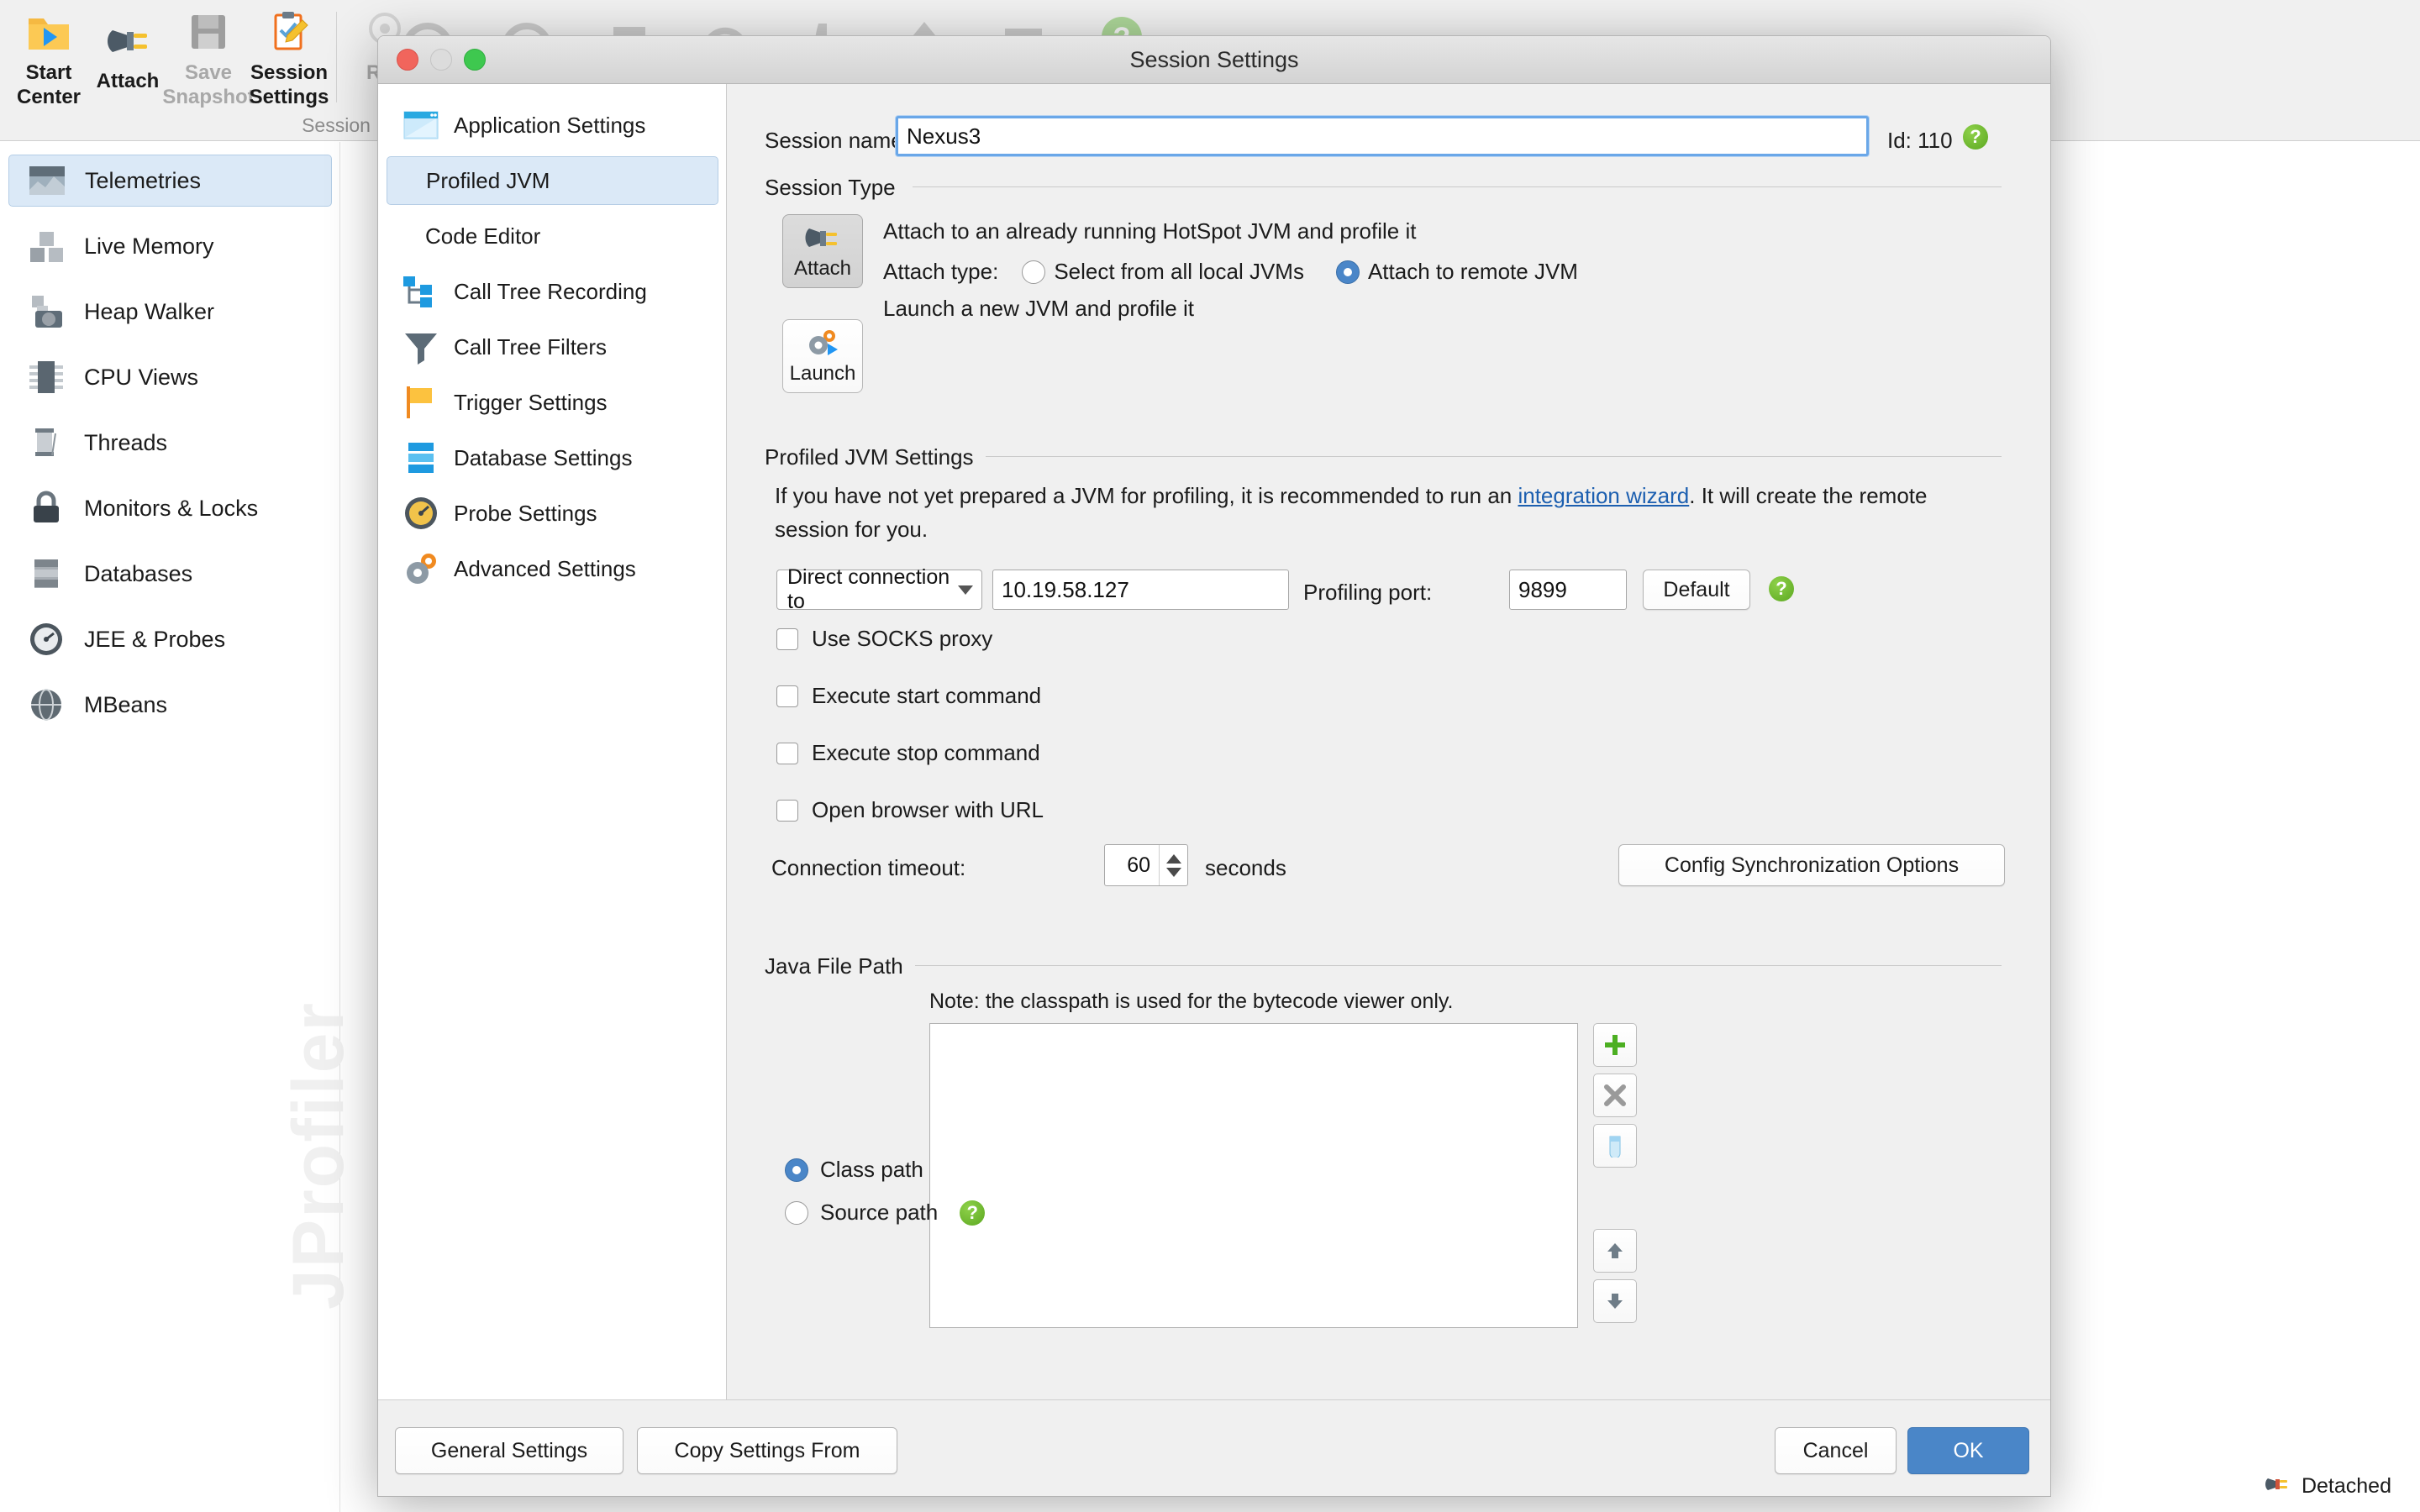 Image resolution: width=2420 pixels, height=1512 pixels. Describe the element at coordinates (1976, 137) in the screenshot. I see `session-name-help-icon: ?` at that location.